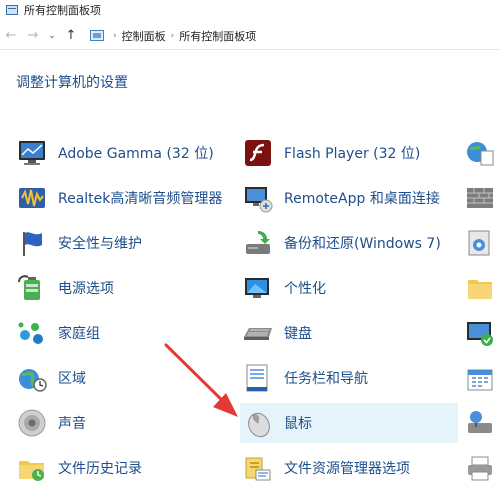 The width and height of the screenshot is (500, 491). I want to click on folder-clock-icon, so click(31, 471).